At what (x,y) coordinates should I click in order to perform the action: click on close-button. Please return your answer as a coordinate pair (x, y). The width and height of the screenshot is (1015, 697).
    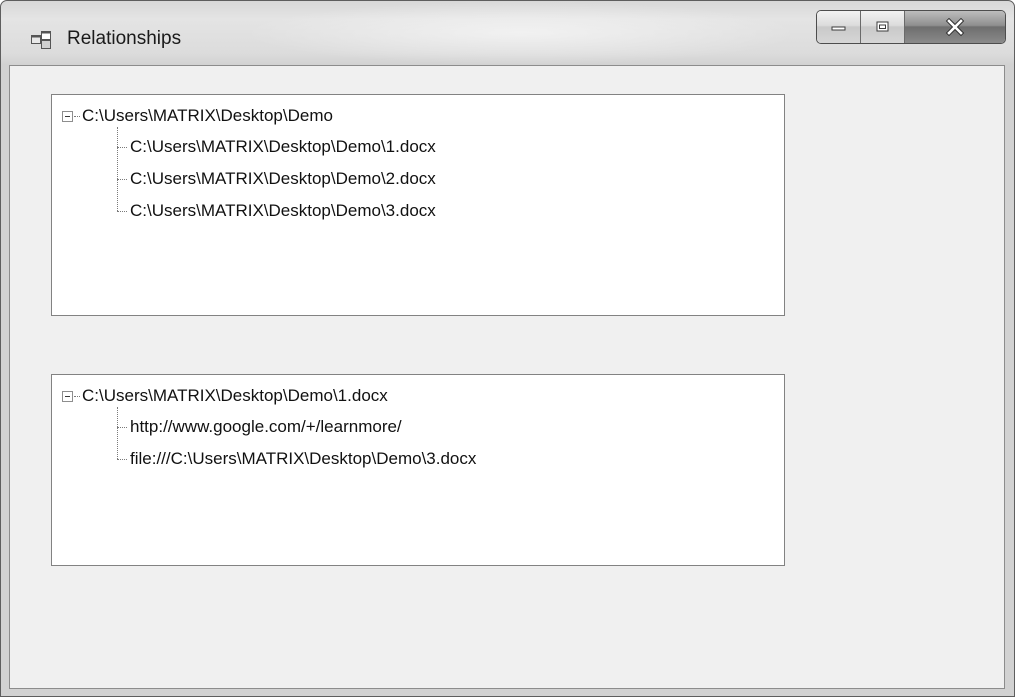
    Looking at the image, I should click on (955, 27).